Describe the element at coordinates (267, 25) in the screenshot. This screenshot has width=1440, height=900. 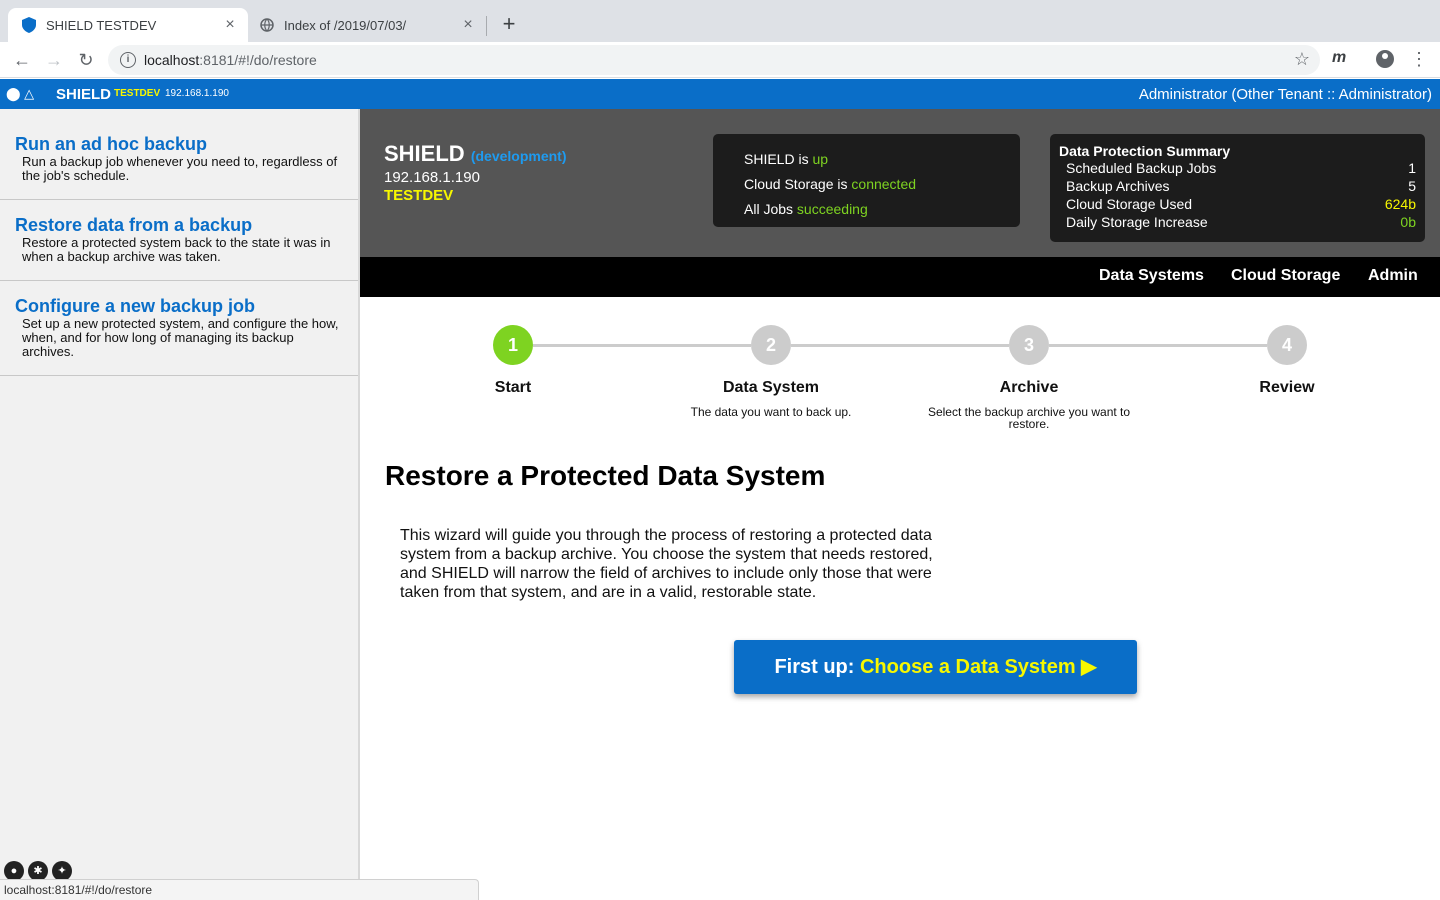
I see `globe-favicon-icon` at that location.